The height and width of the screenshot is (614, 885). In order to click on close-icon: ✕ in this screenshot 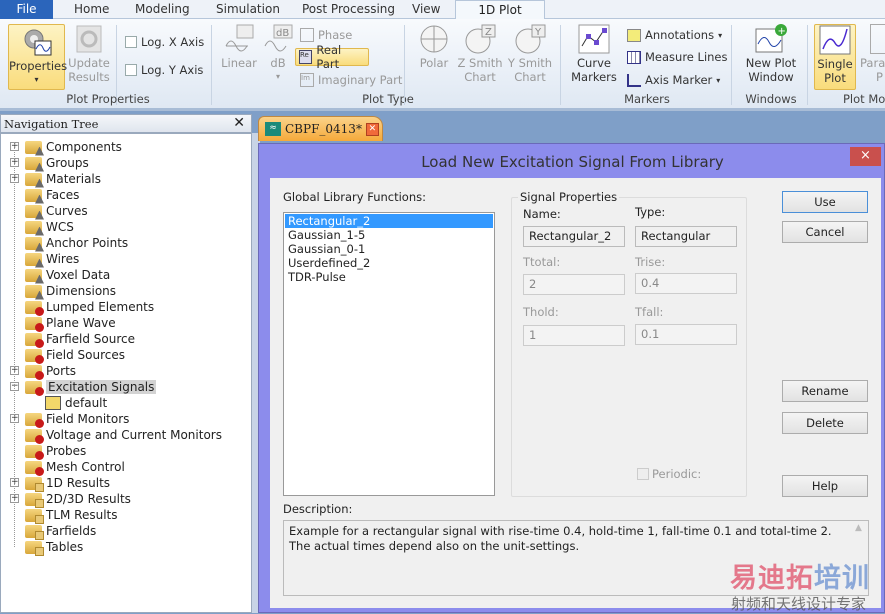, I will do `click(239, 123)`.